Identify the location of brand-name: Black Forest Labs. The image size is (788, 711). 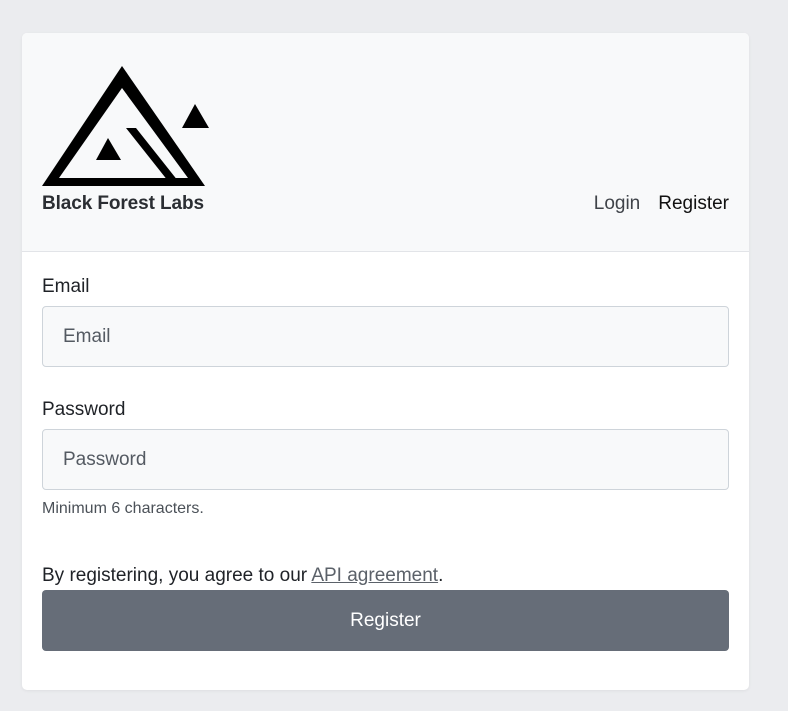
(123, 203).